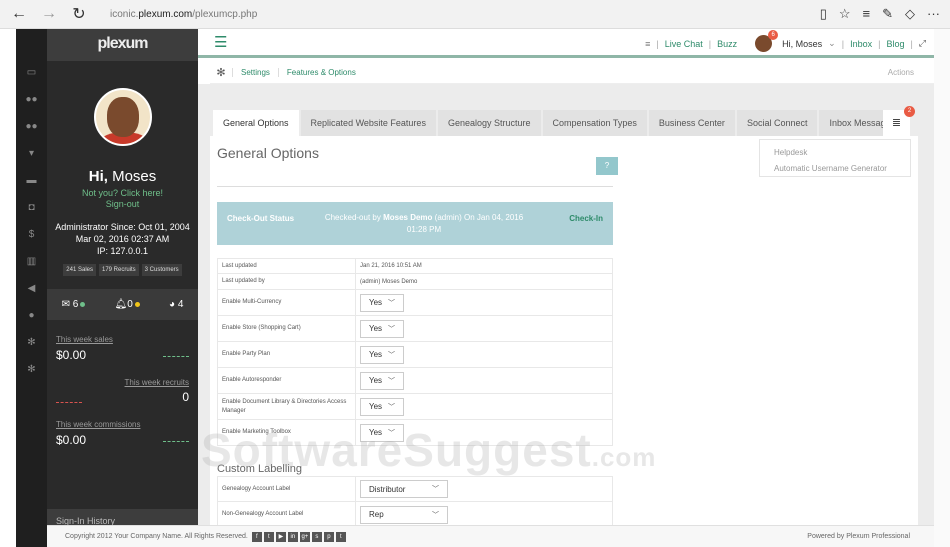  I want to click on megaphone-icon: ◀, so click(31, 288).